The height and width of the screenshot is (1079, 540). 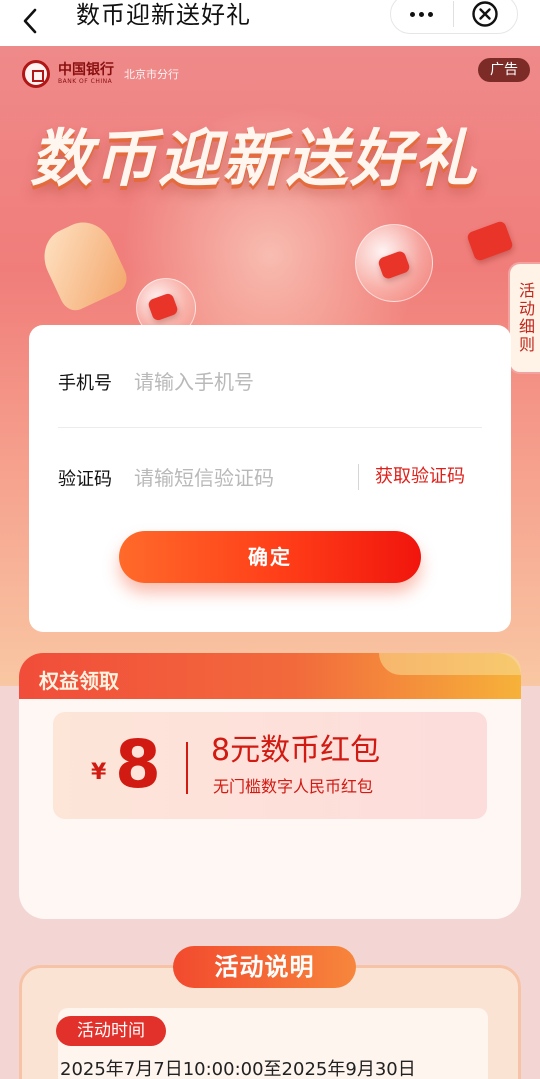 I want to click on bank-logo: 中国银行 BANK OF CHINA 北京市分行, so click(x=100, y=74).